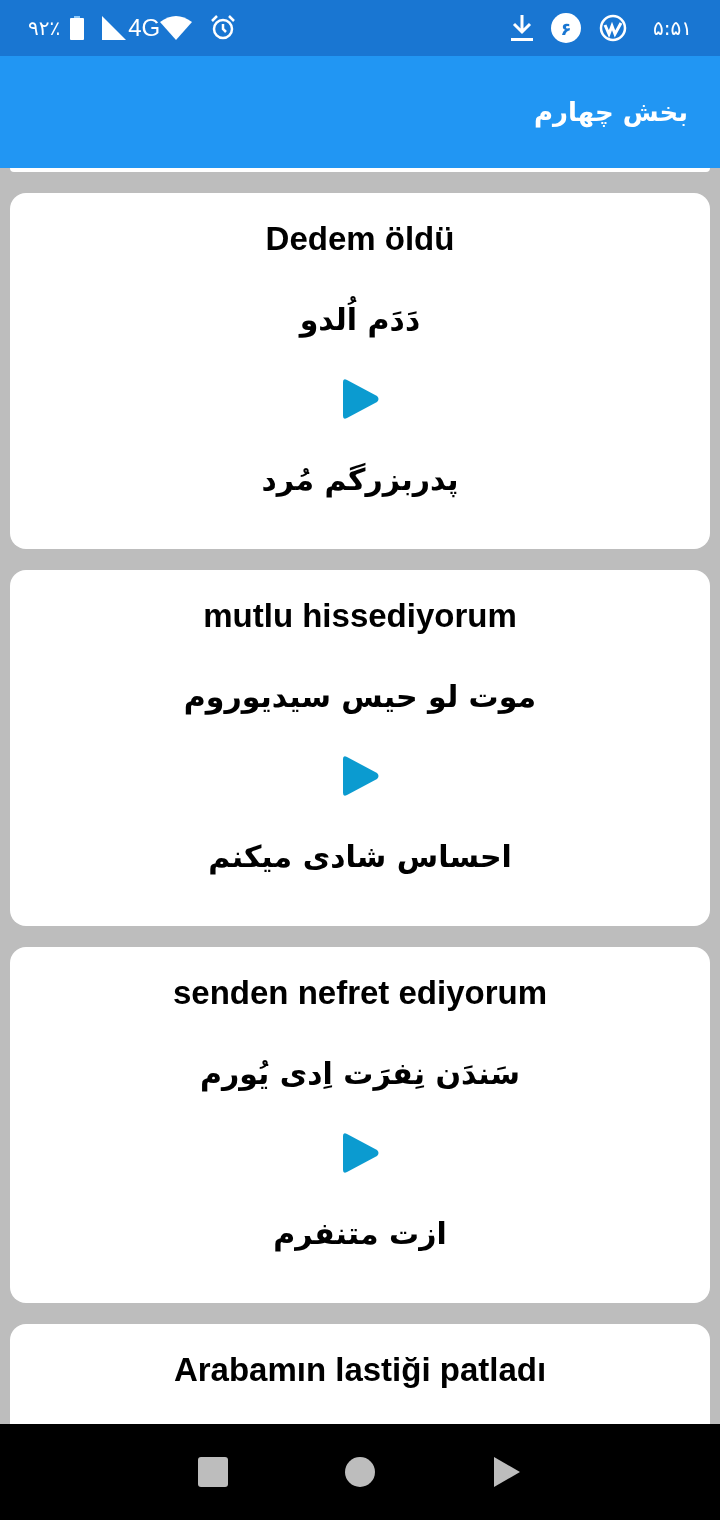  I want to click on app-bar-title: بخش چهارم, so click(611, 112).